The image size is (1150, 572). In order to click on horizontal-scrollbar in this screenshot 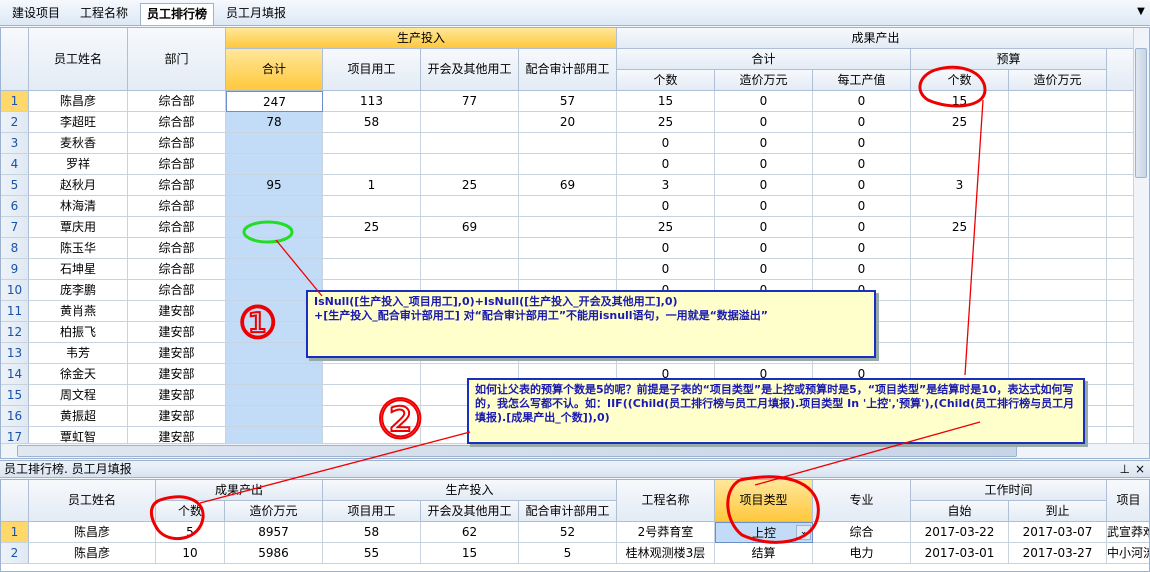, I will do `click(575, 450)`.